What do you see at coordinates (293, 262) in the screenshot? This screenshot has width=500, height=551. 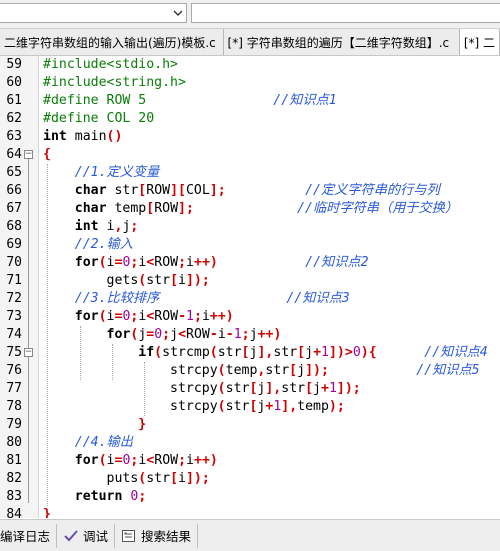 I see `code-token: //知识点2` at bounding box center [293, 262].